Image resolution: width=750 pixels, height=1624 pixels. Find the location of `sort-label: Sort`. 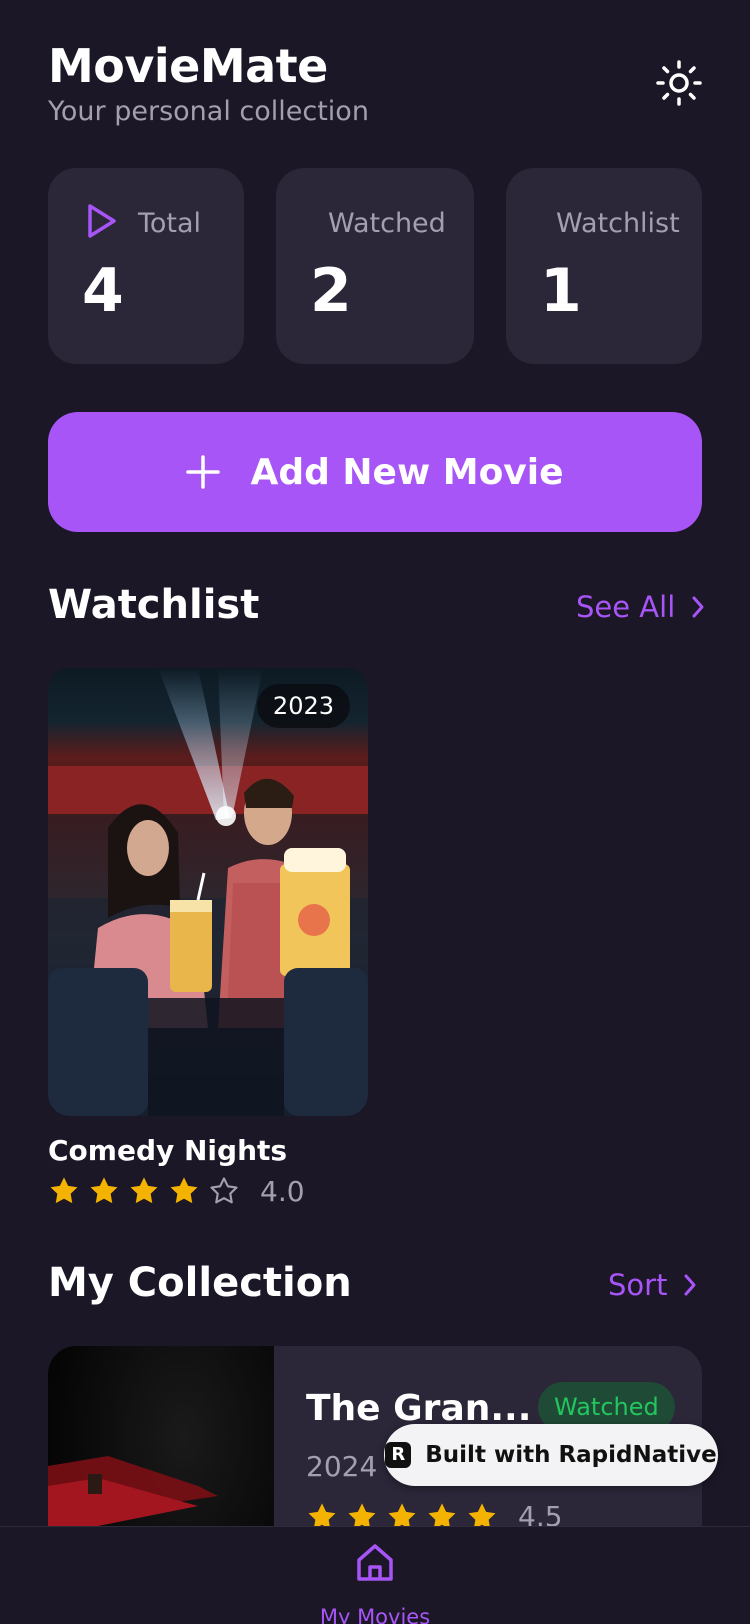

sort-label: Sort is located at coordinates (638, 1285).